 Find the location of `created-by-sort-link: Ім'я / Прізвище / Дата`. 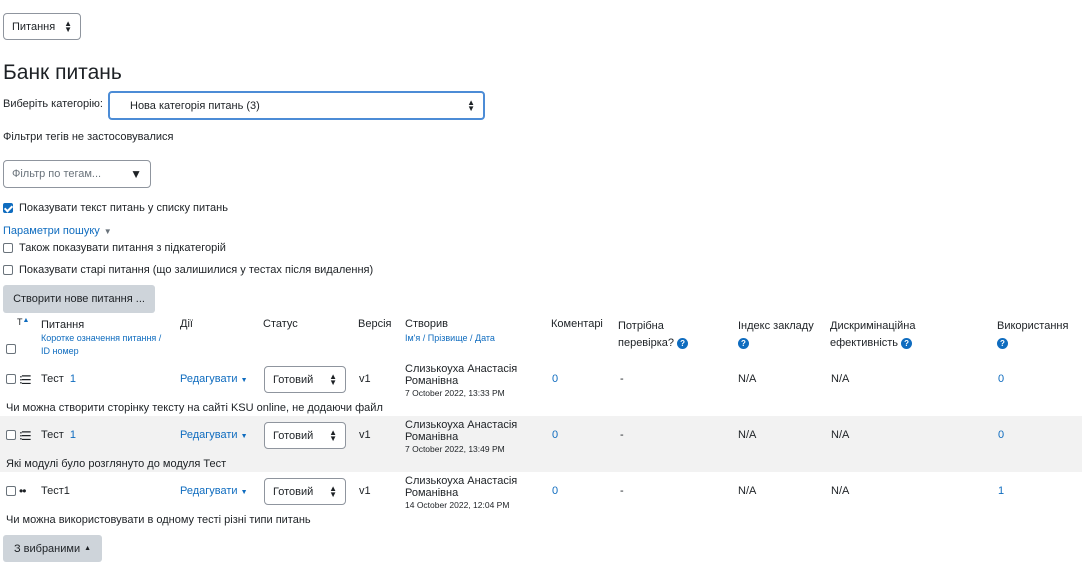

created-by-sort-link: Ім'я / Прізвище / Дата is located at coordinates (450, 338).